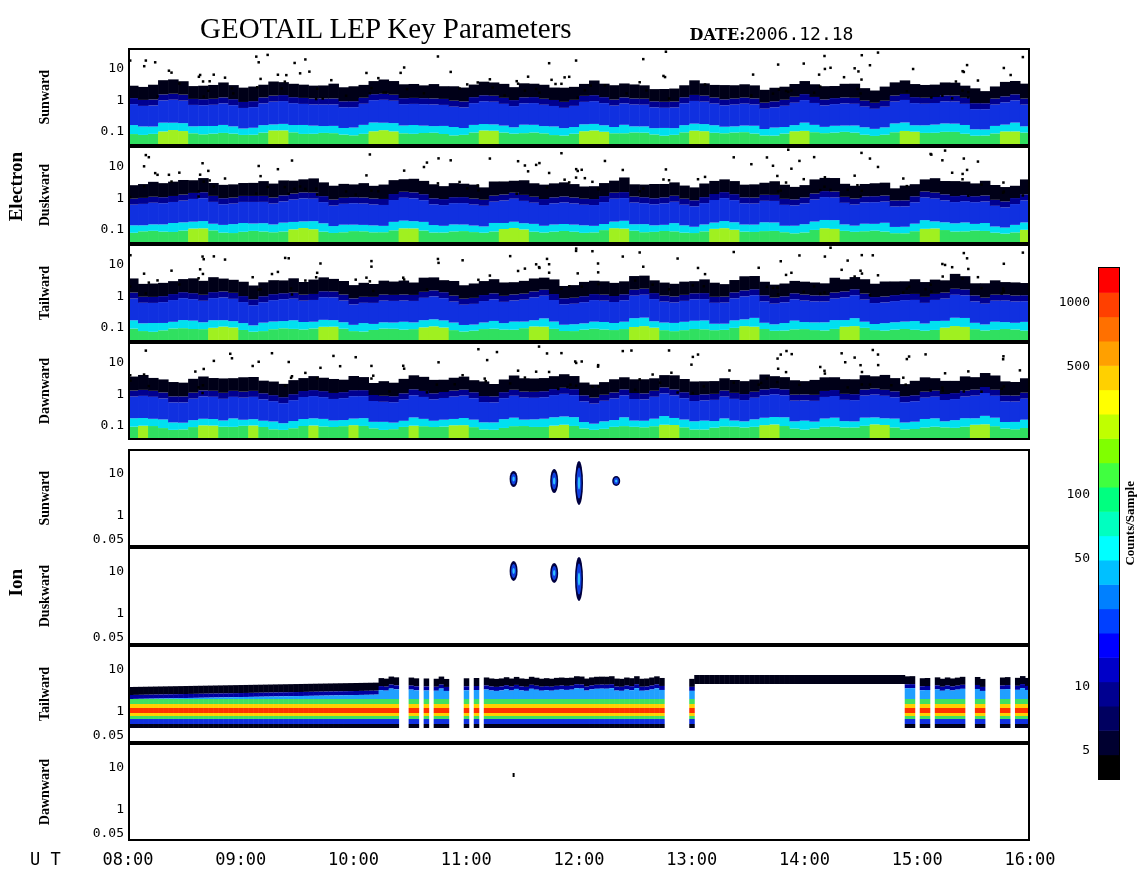  What do you see at coordinates (917, 859) in the screenshot?
I see `x-tick-label: 15:00` at bounding box center [917, 859].